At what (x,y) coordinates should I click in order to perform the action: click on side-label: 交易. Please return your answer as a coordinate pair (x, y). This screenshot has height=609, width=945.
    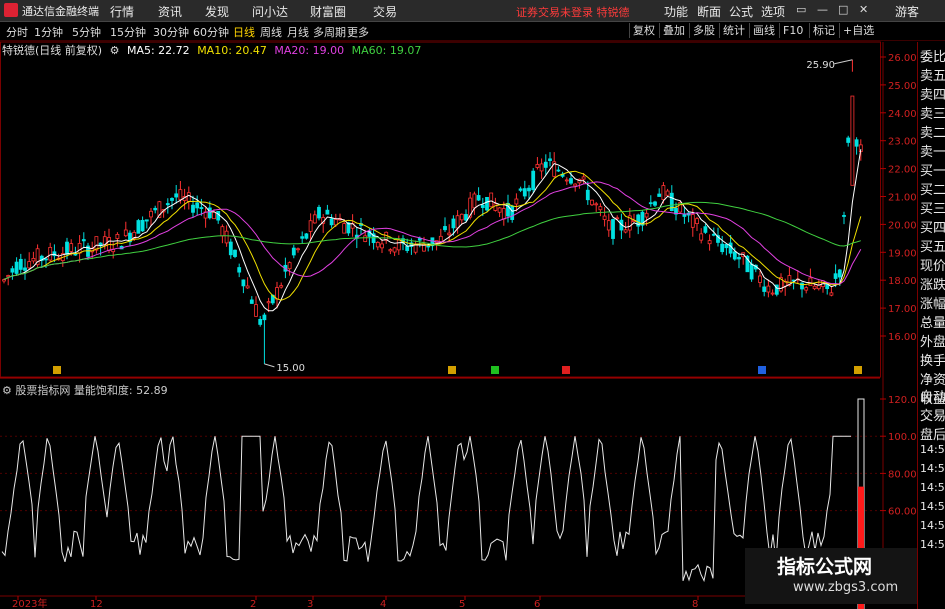
    Looking at the image, I should click on (932, 416).